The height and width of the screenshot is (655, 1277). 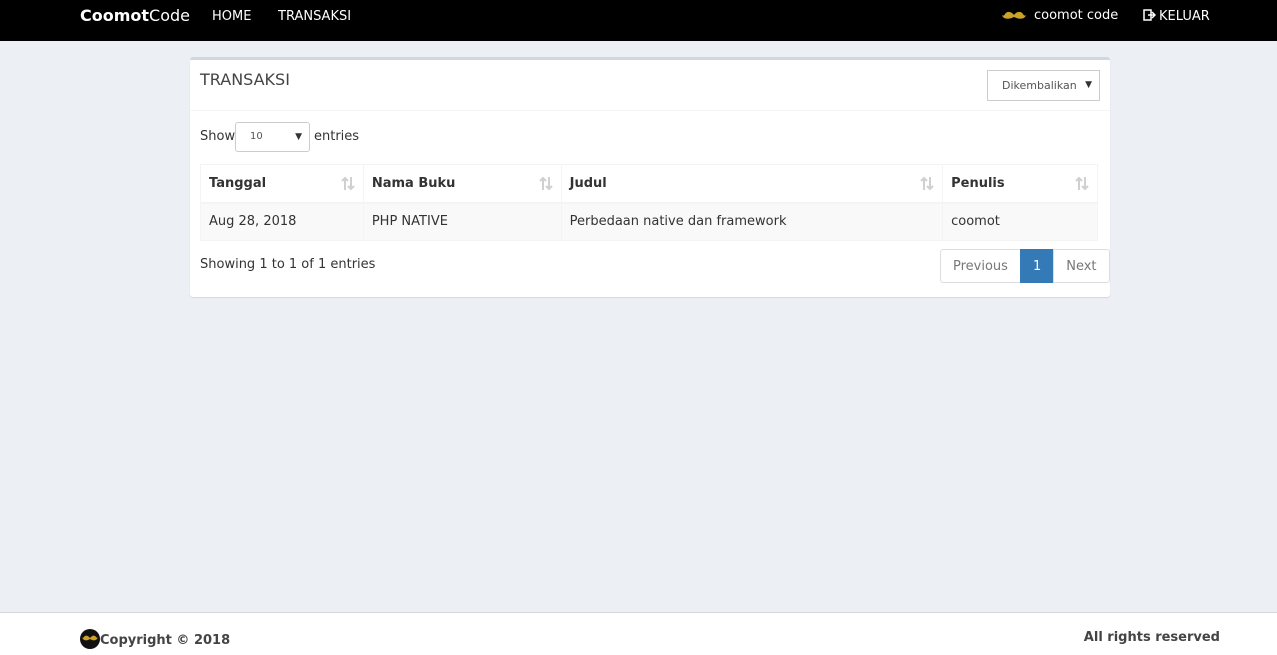 What do you see at coordinates (337, 136) in the screenshot?
I see `entries-label: entries` at bounding box center [337, 136].